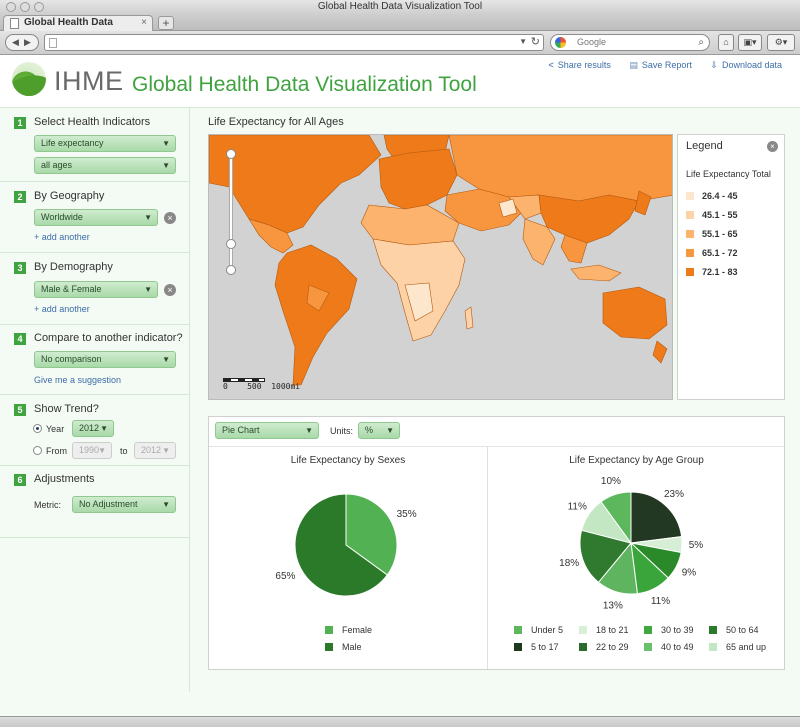 The height and width of the screenshot is (727, 800). I want to click on home-icon: ⌂, so click(726, 42).